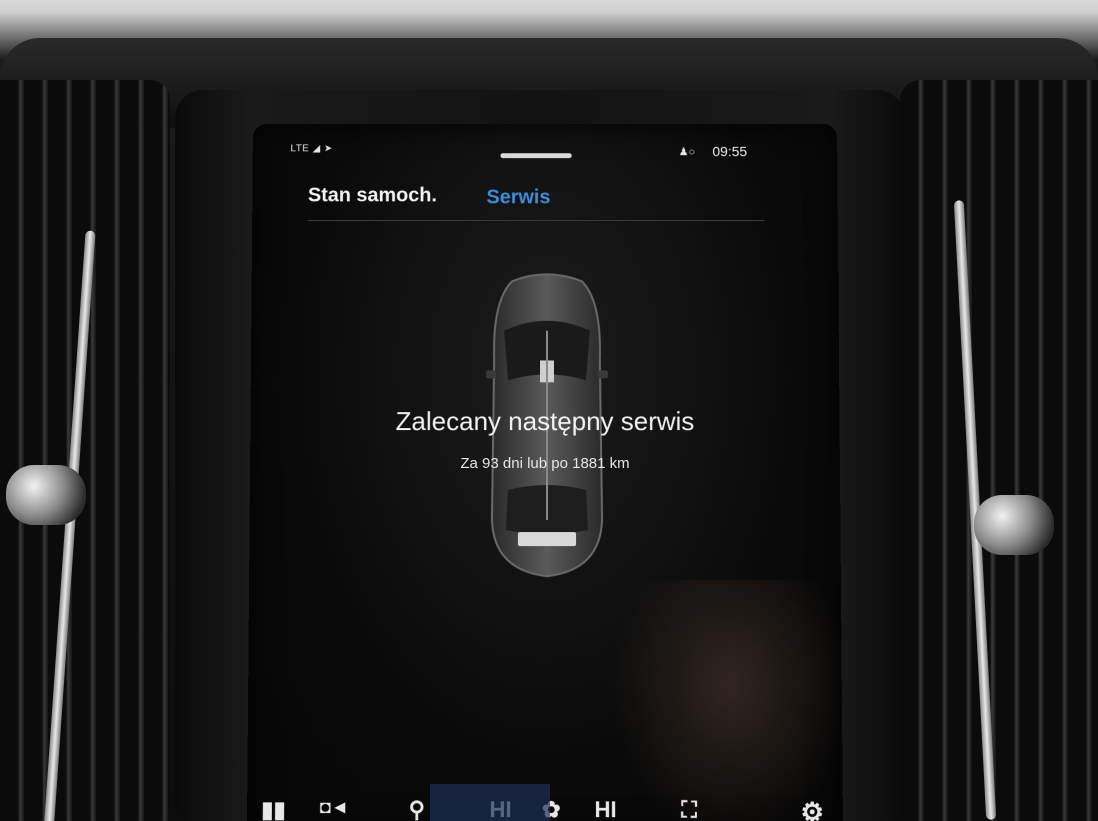 The height and width of the screenshot is (821, 1098). I want to click on left-air-vent, so click(85, 450).